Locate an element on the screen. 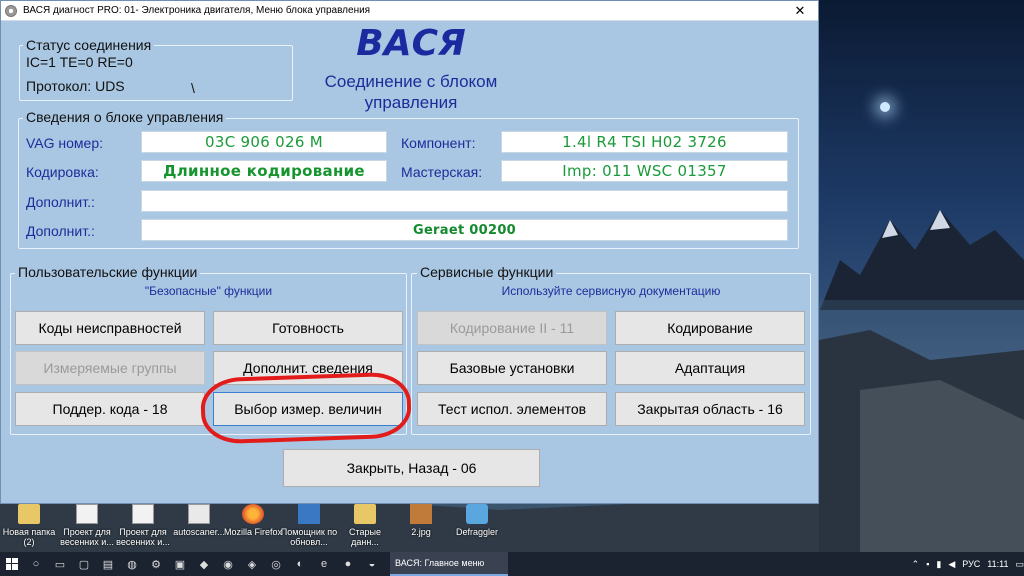  tray-app-icon: ▪ is located at coordinates (927, 564).